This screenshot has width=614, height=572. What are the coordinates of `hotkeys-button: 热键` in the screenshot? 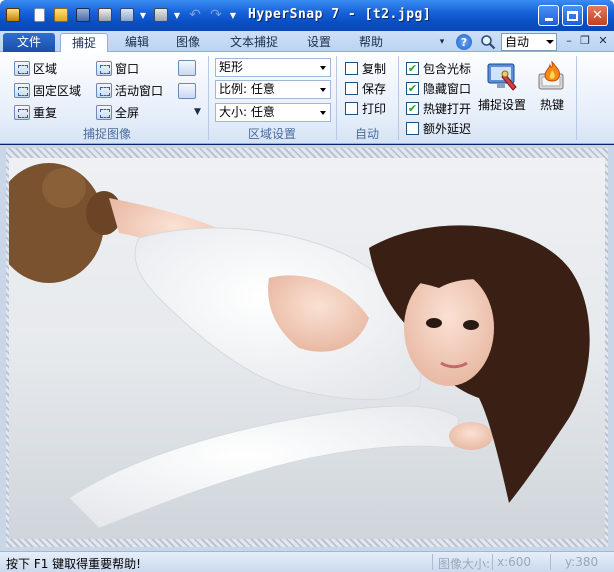 It's located at (552, 86).